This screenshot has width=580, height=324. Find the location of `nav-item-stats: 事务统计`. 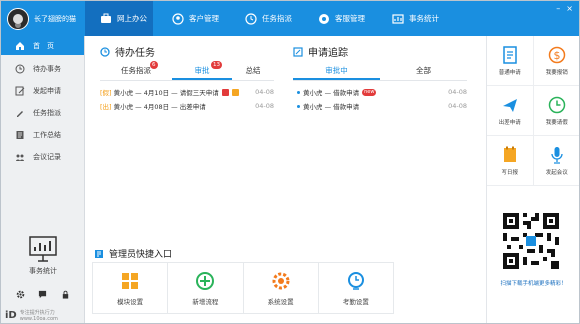

nav-item-stats: 事务统计 is located at coordinates (415, 18).